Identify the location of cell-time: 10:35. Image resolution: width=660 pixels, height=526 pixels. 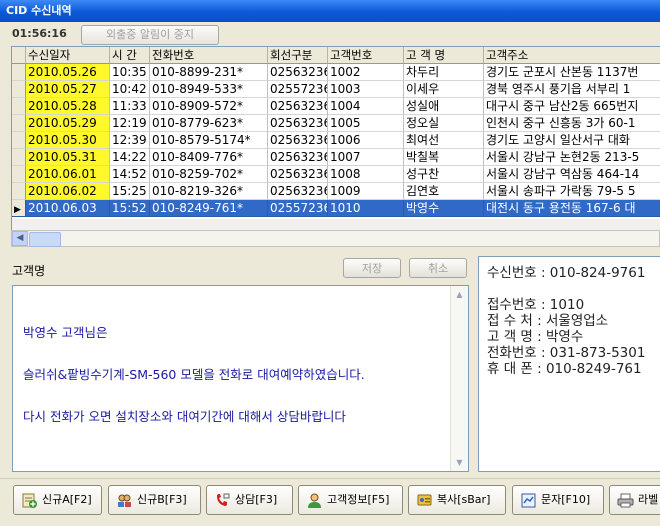
(130, 72).